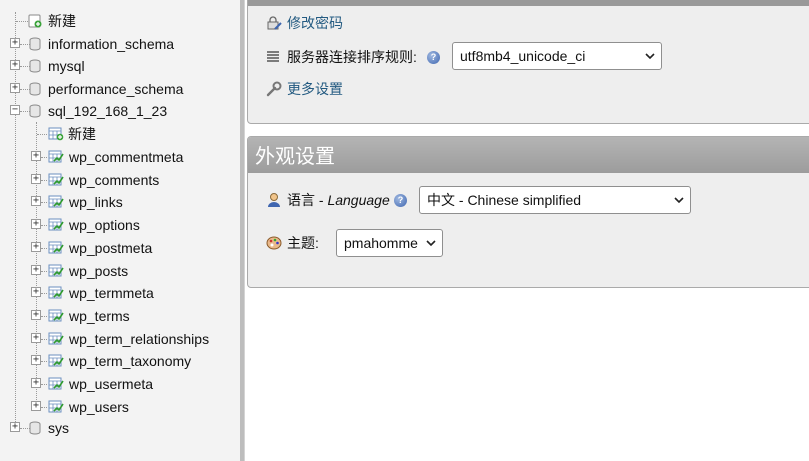 This screenshot has width=809, height=461. I want to click on tree-guide-line, so click(15, 220).